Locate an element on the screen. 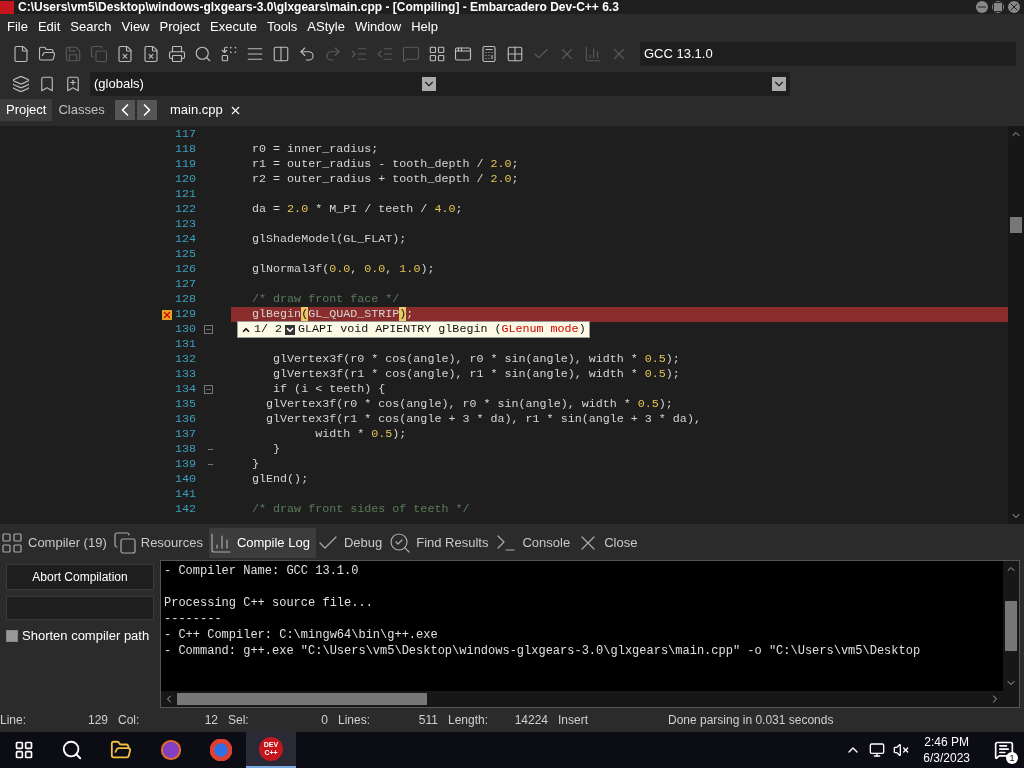 The width and height of the screenshot is (1024, 768). status-message: Done parsing in 0.031 seconds is located at coordinates (751, 720).